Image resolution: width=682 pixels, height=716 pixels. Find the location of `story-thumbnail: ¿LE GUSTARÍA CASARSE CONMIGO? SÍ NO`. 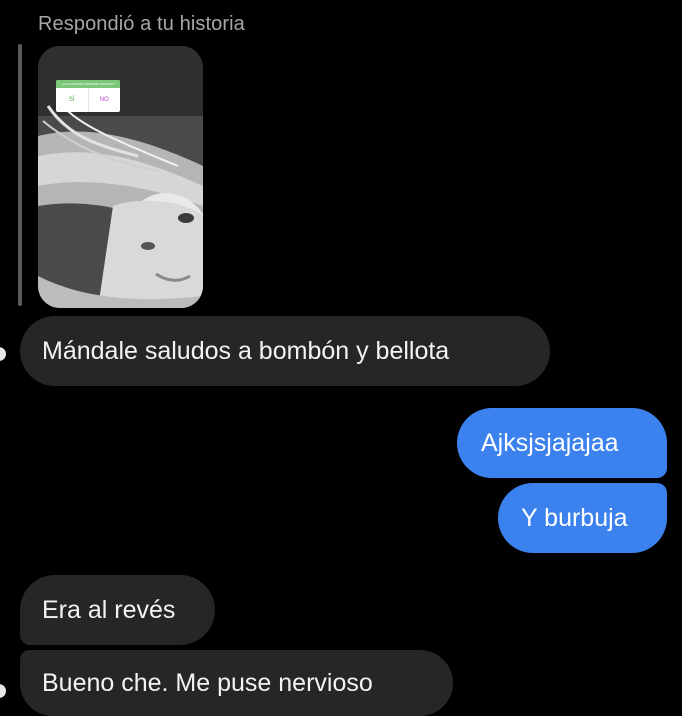

story-thumbnail: ¿LE GUSTARÍA CASARSE CONMIGO? SÍ NO is located at coordinates (120, 177).